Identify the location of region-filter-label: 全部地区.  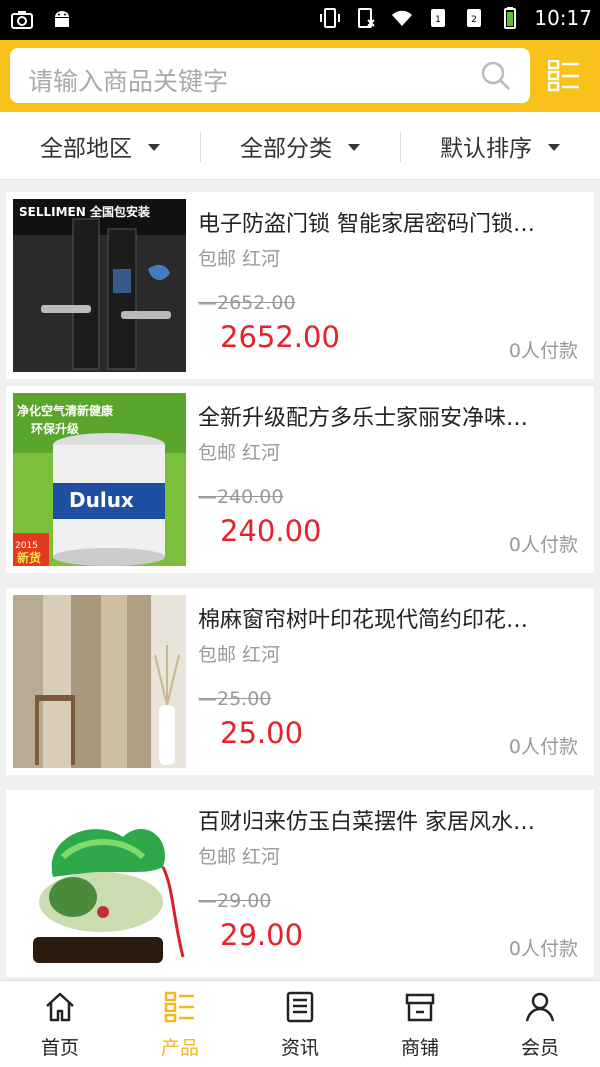
(86, 149).